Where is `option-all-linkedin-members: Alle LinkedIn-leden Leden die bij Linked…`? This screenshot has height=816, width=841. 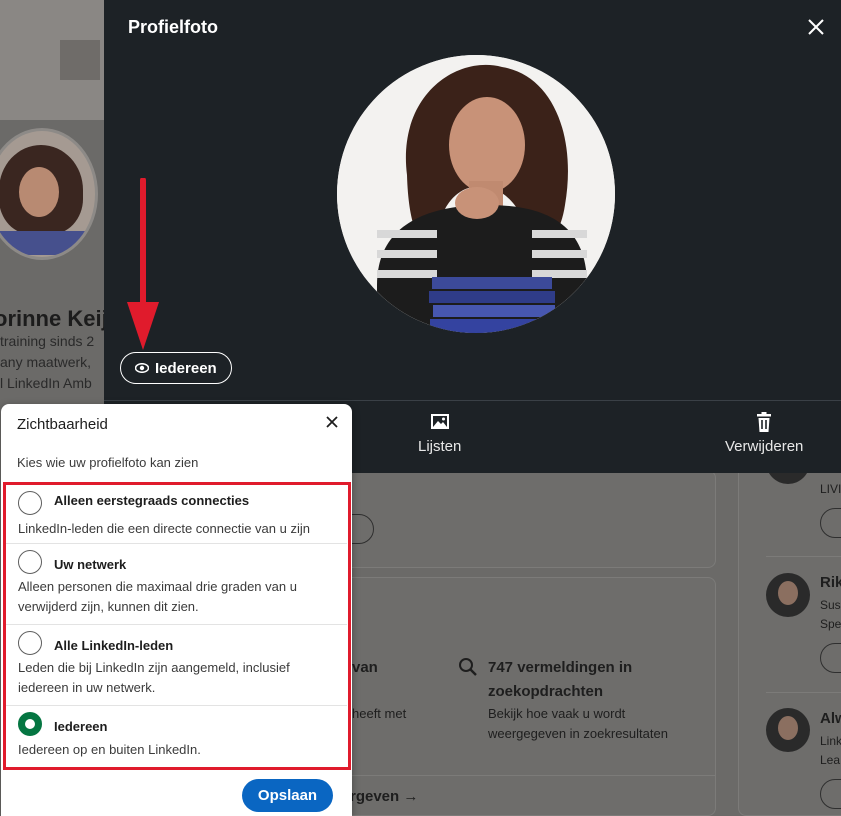
option-all-linkedin-members: Alle LinkedIn-leden Leden die bij Linked… is located at coordinates (176, 666).